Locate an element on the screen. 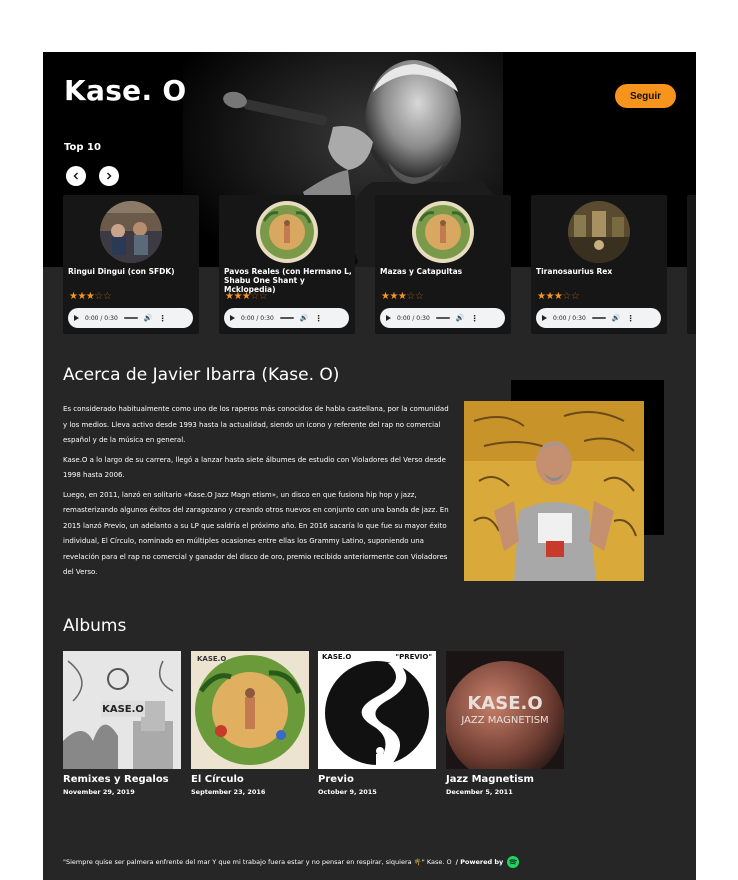 The image size is (738, 880). carousel-next-button is located at coordinates (109, 176).